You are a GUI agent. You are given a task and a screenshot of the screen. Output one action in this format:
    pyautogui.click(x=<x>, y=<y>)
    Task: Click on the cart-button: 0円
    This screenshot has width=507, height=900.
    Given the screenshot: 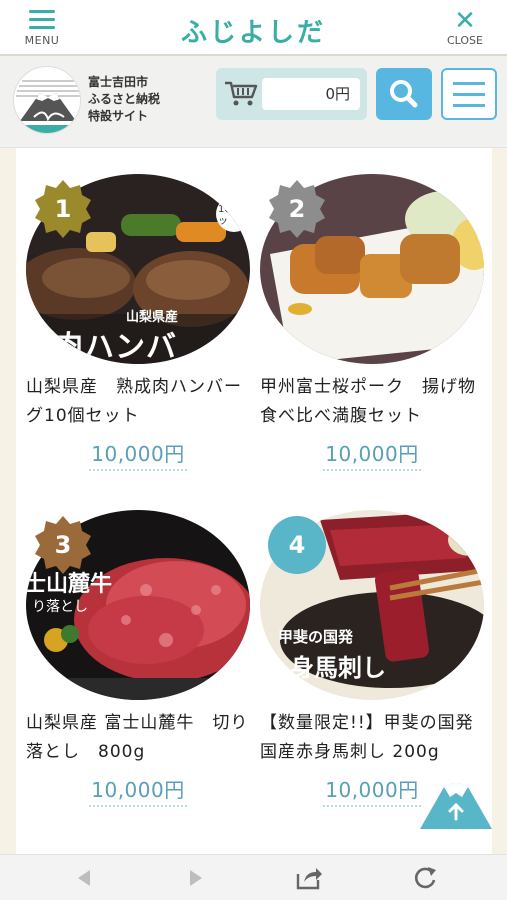 What is the action you would take?
    pyautogui.click(x=291, y=94)
    